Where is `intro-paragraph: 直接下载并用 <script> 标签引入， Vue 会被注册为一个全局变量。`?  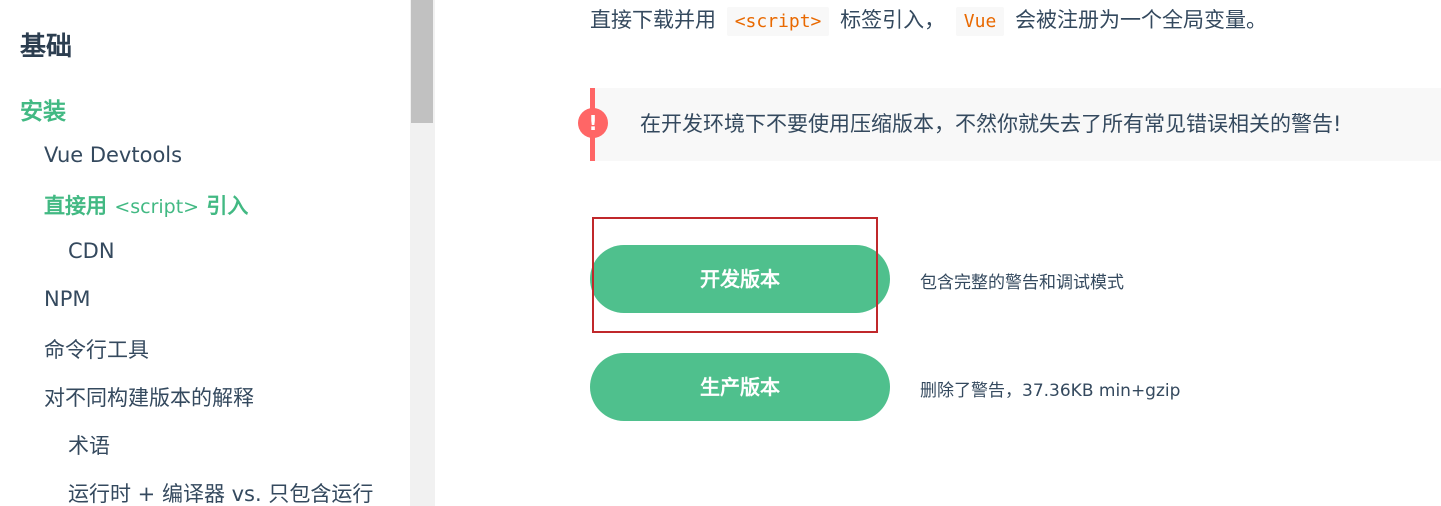 intro-paragraph: 直接下载并用 <script> 标签引入， Vue 会被注册为一个全局变量。 is located at coordinates (928, 21).